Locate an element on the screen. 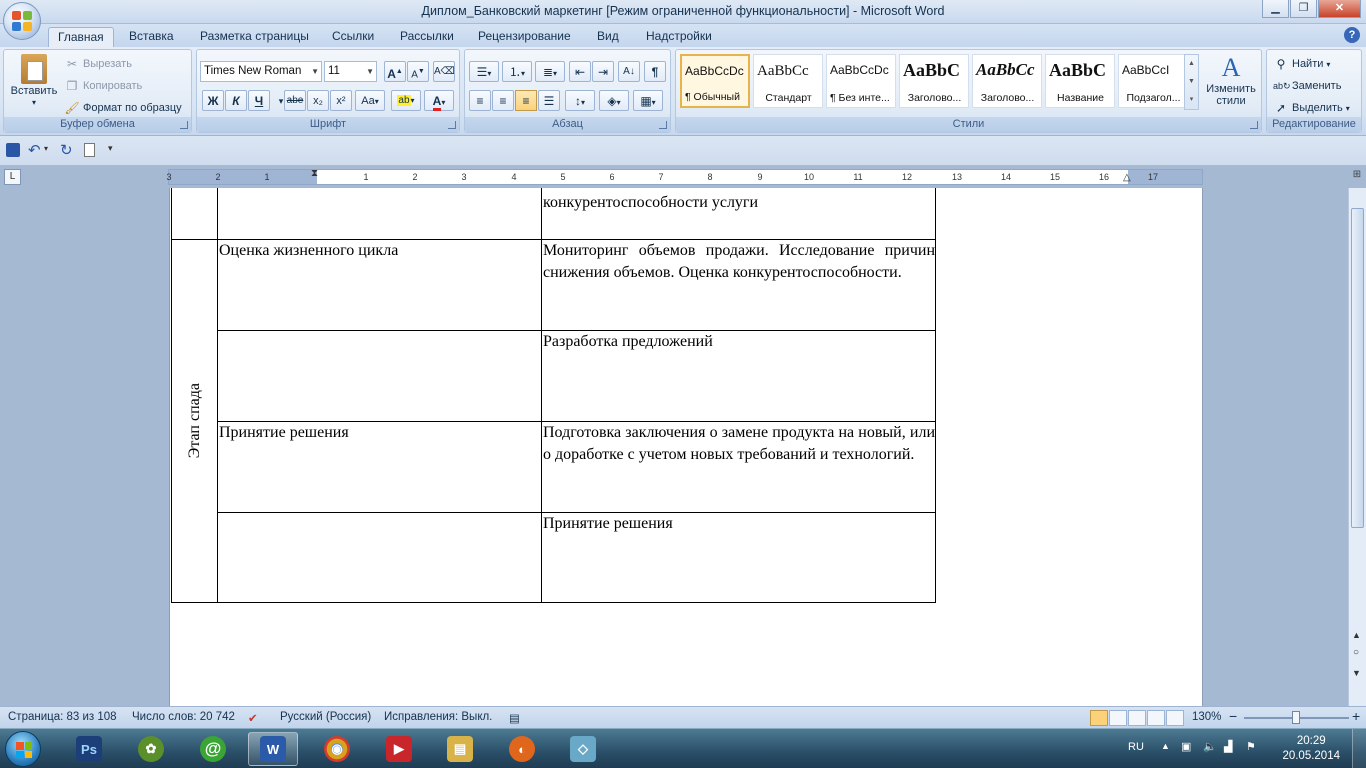  style-normal: AaBbCcDc ¶ Обычный is located at coordinates (715, 81).